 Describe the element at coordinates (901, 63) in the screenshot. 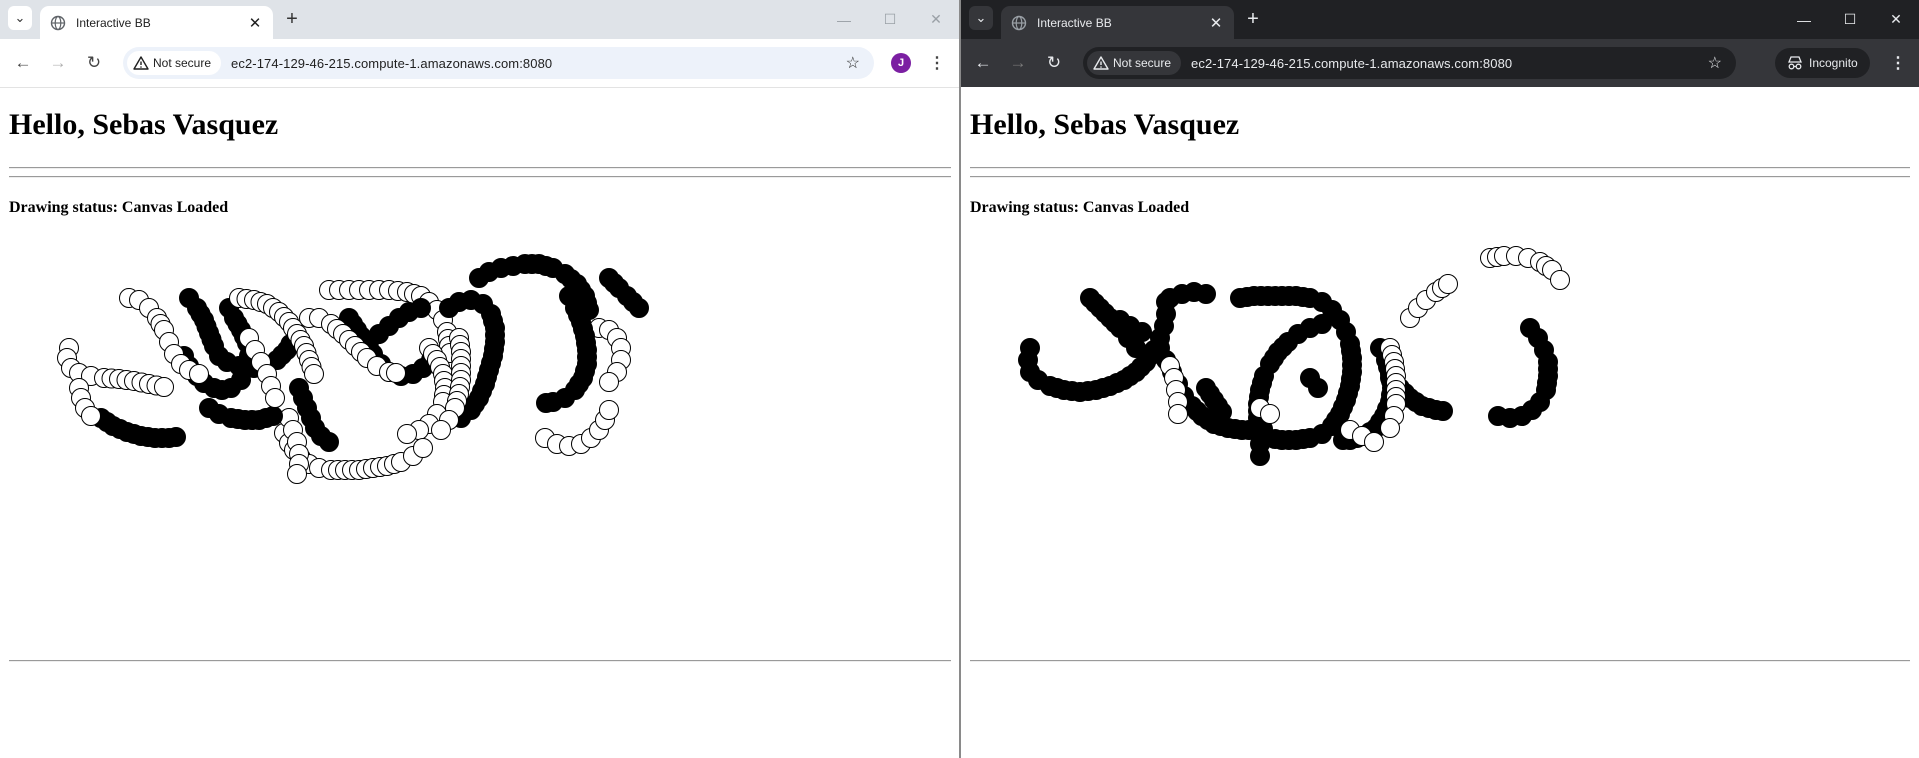

I see `profile-avatar: J` at that location.